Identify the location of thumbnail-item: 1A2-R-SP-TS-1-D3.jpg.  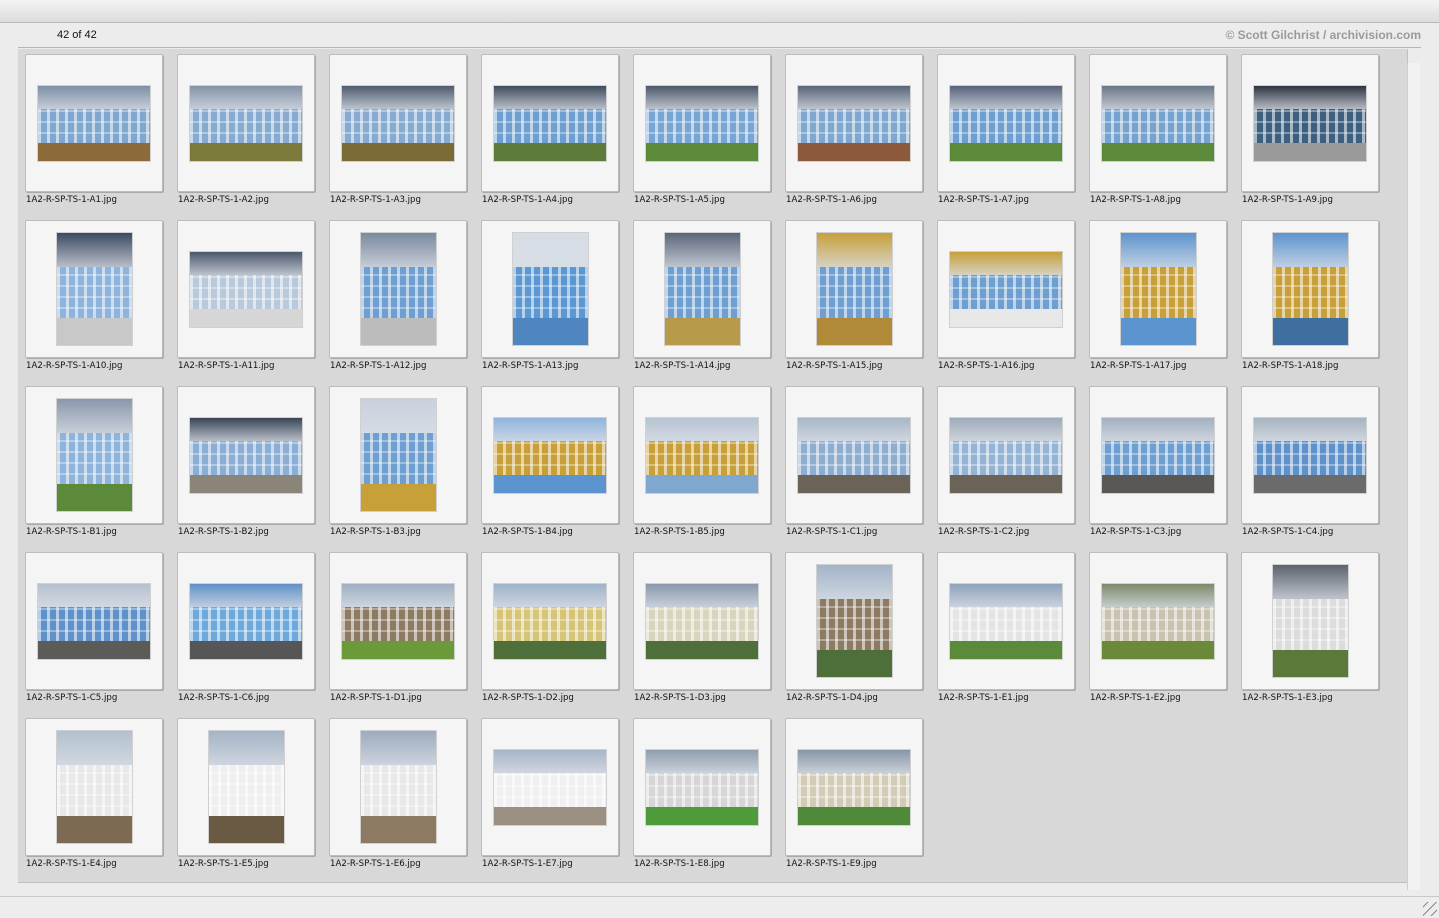
(702, 629).